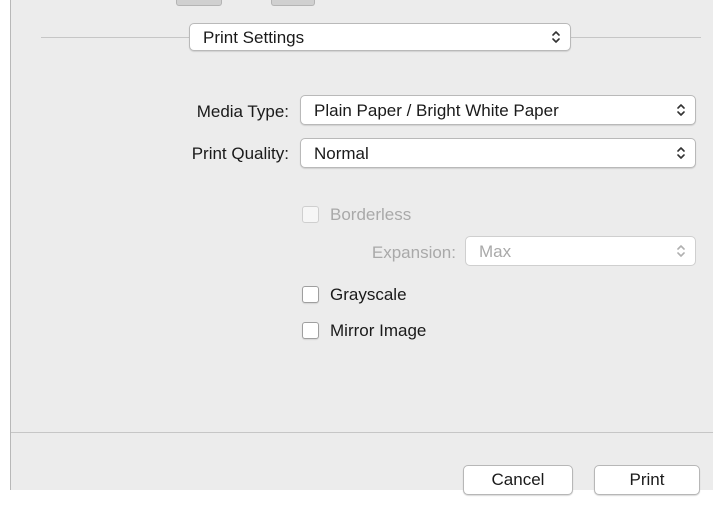  What do you see at coordinates (371, 214) in the screenshot?
I see `borderless-label: Borderless` at bounding box center [371, 214].